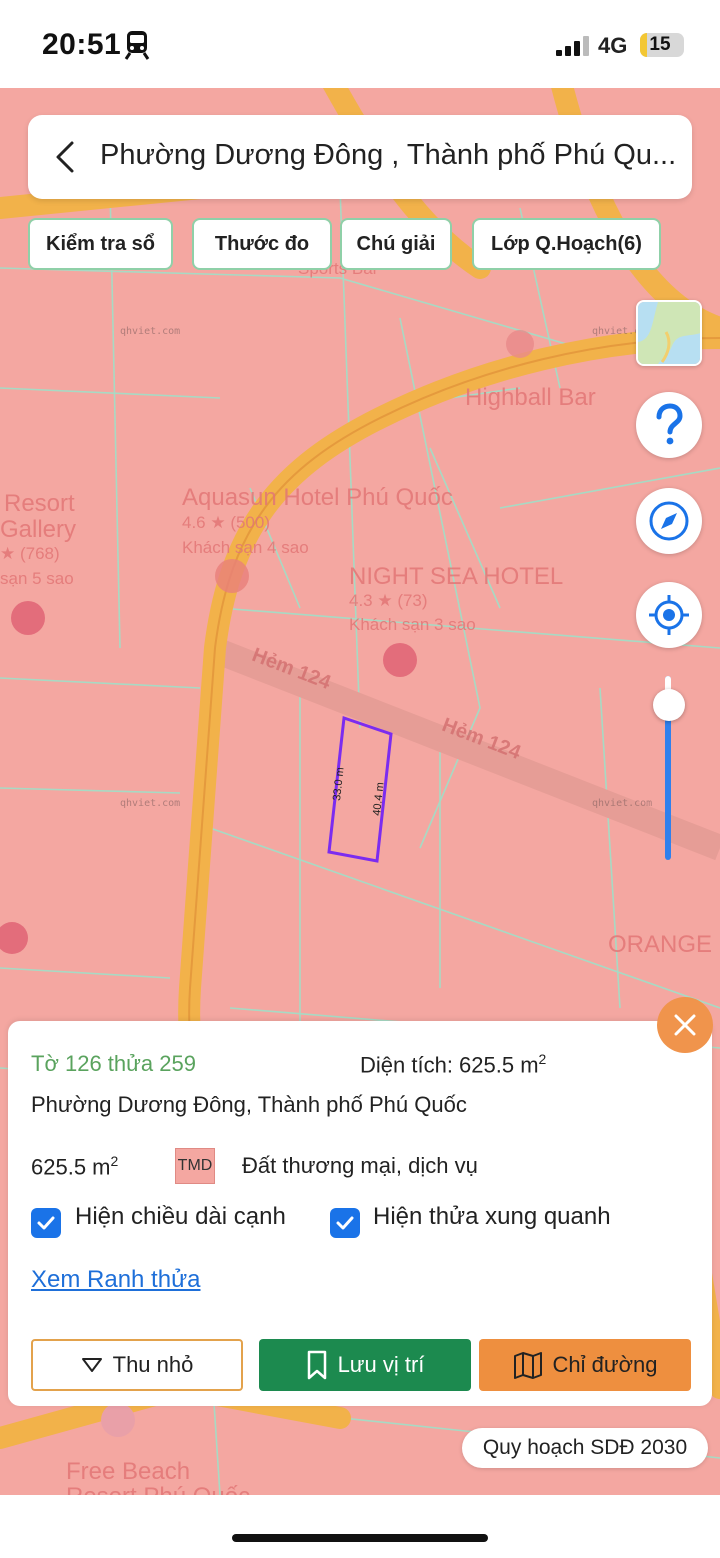 The image size is (720, 1558). I want to click on map-label-gallery: Gallery, so click(38, 529).